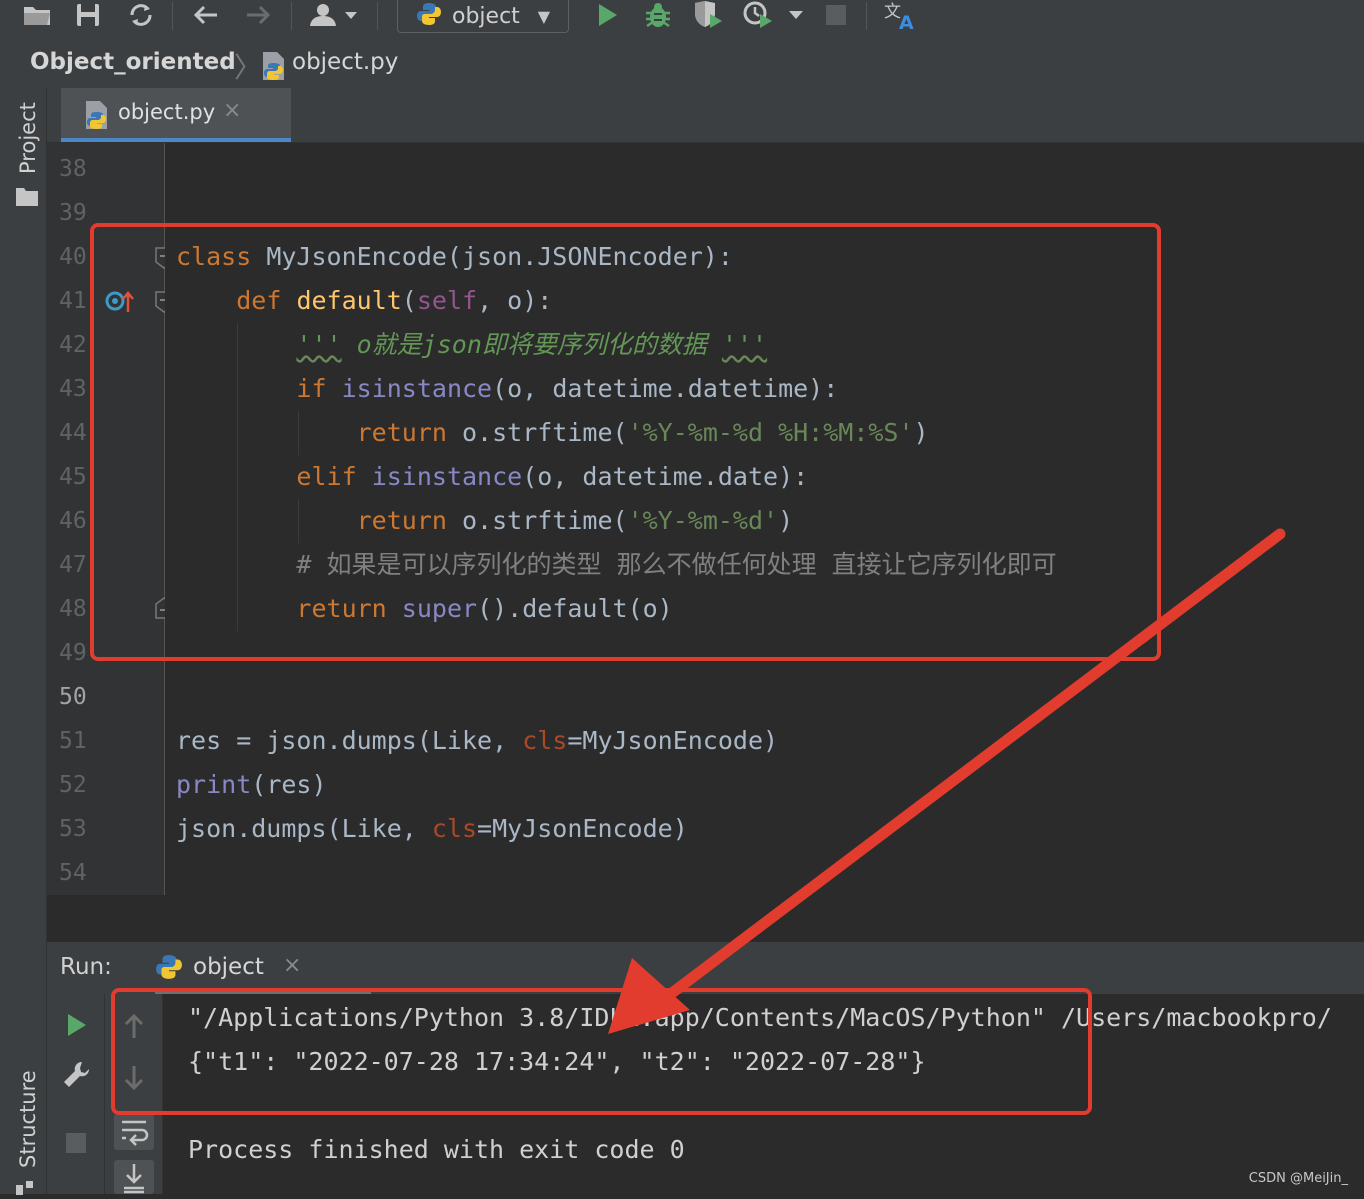  What do you see at coordinates (1298, 1178) in the screenshot?
I see `watermark: CSDN @MeiJin_` at bounding box center [1298, 1178].